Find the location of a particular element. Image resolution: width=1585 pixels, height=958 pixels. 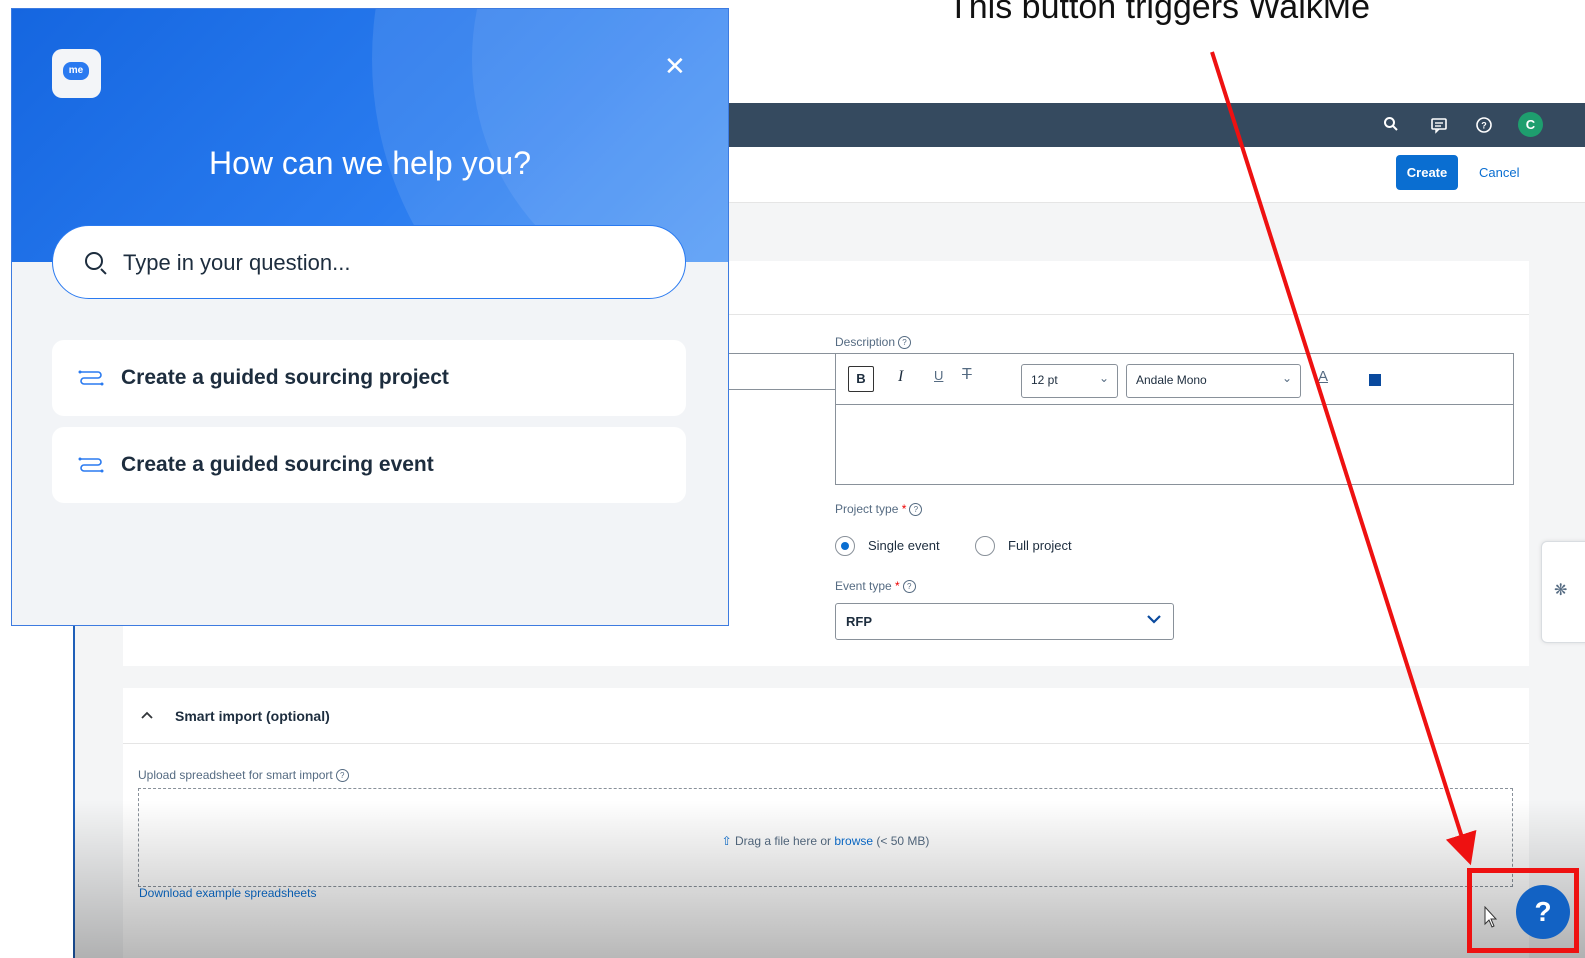

annotation-arrow is located at coordinates (1343, 458).